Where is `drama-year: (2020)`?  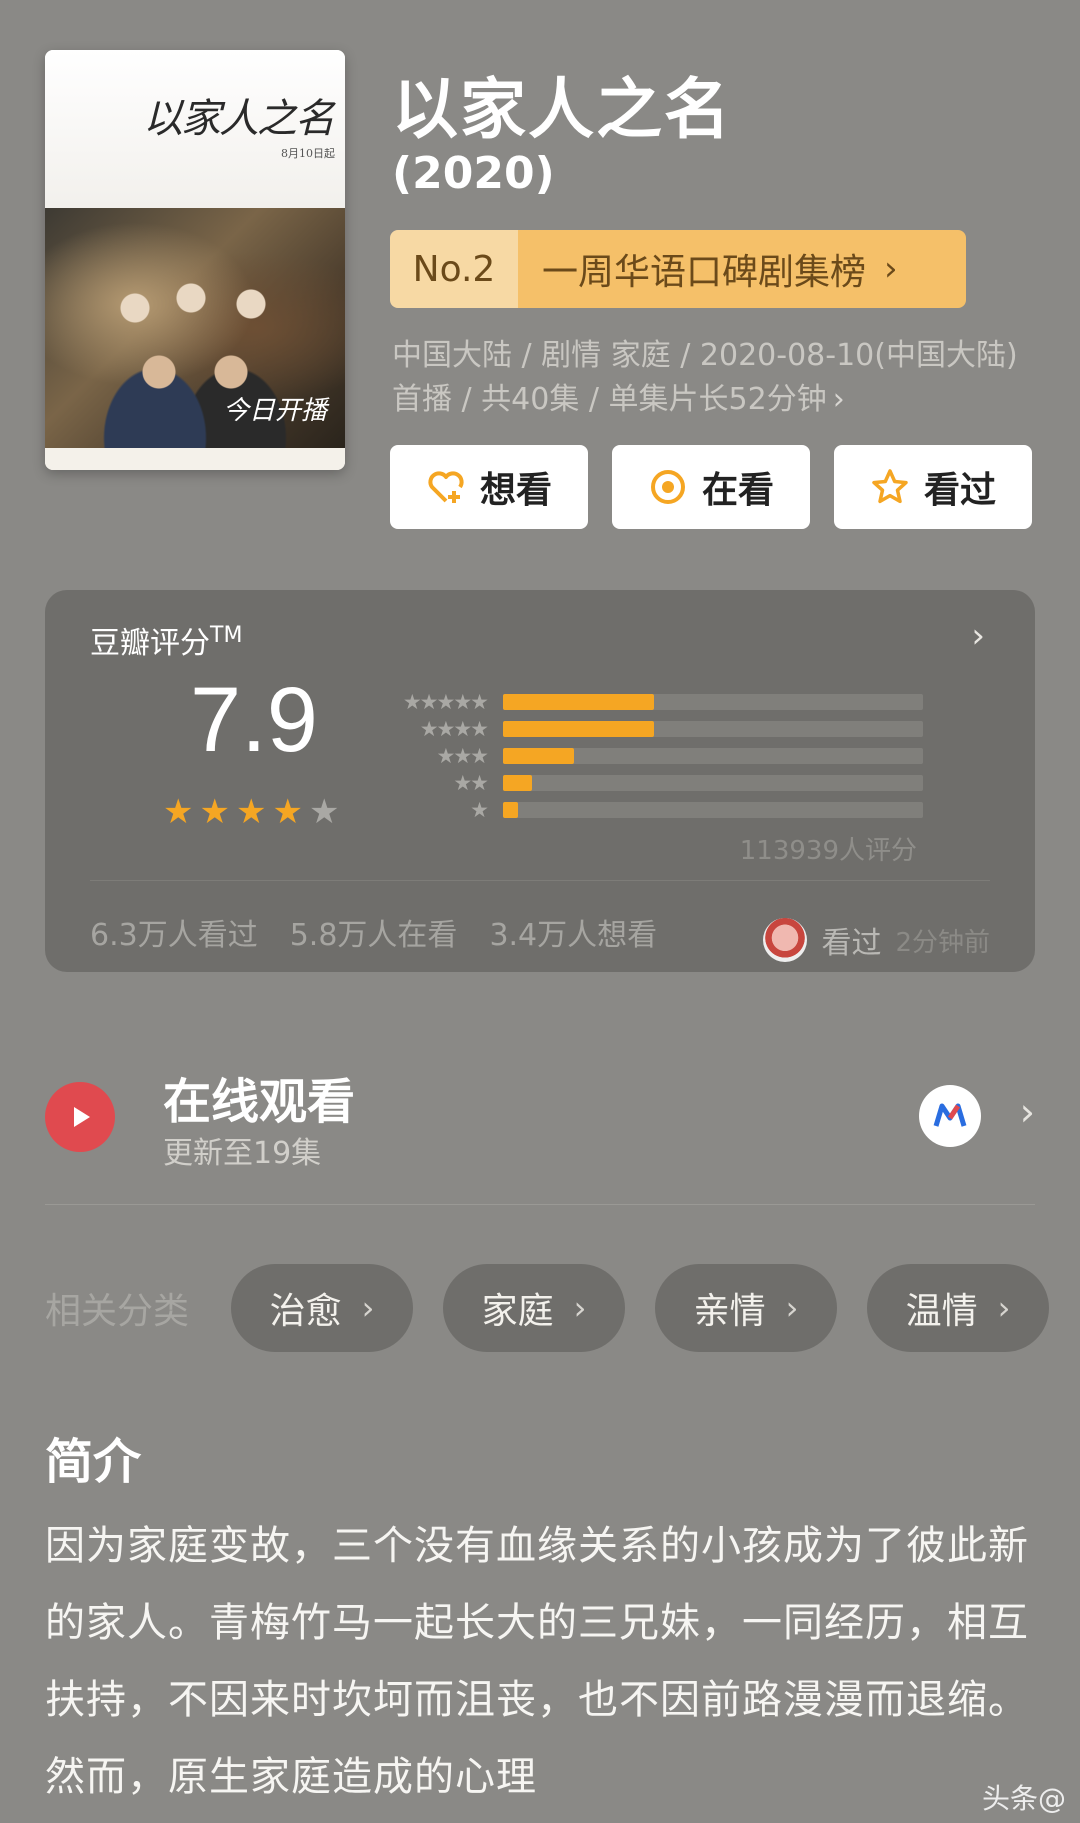
drama-year: (2020) is located at coordinates (473, 173).